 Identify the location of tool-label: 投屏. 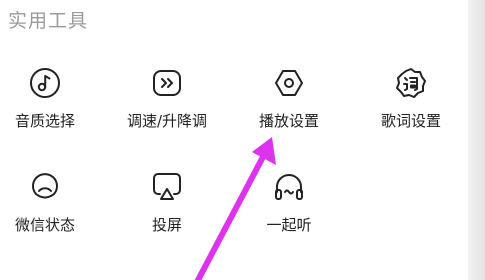
(166, 225).